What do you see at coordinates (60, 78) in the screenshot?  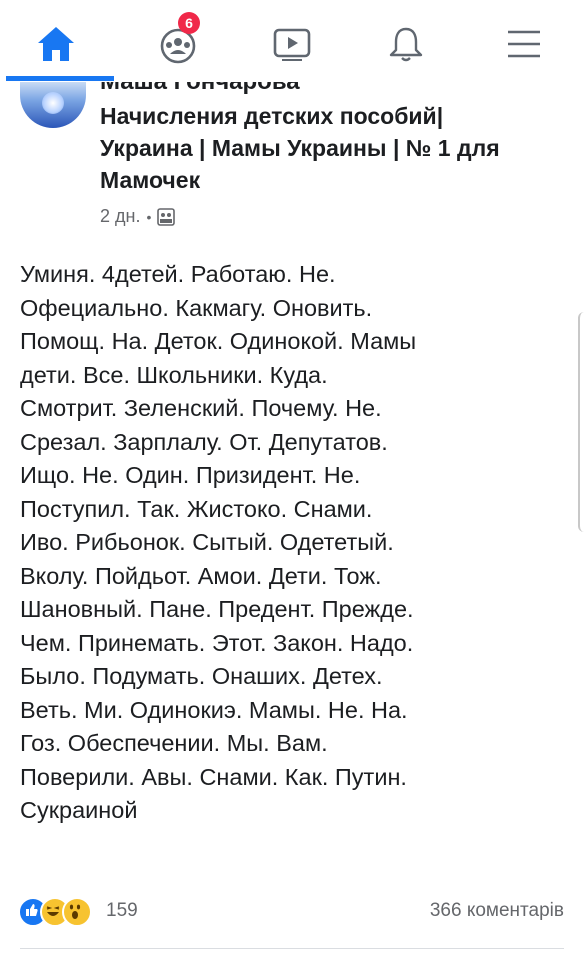 I see `active-tab-indicator` at bounding box center [60, 78].